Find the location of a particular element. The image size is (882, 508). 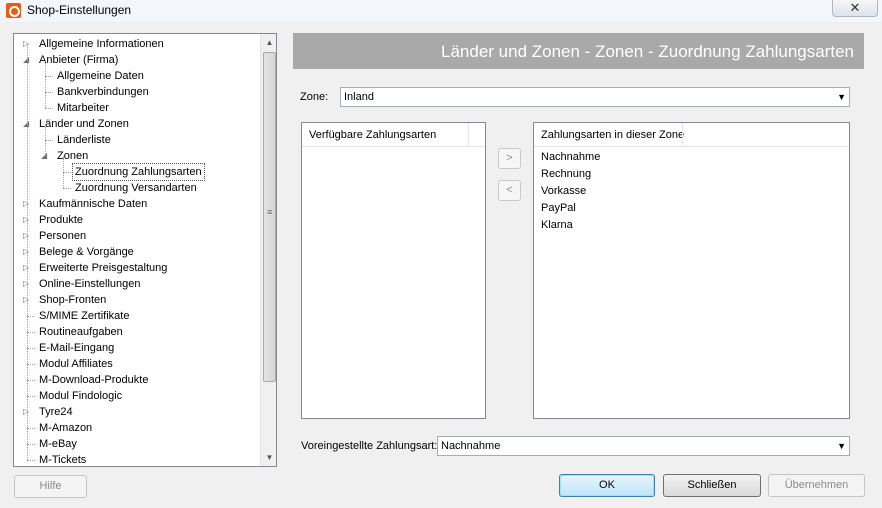

tree-item: ◢ Zonen is located at coordinates (137, 156).